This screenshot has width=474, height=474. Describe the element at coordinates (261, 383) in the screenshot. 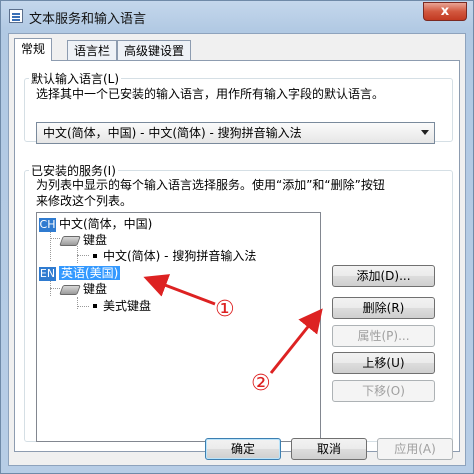

I see `annotation-two: ②` at that location.